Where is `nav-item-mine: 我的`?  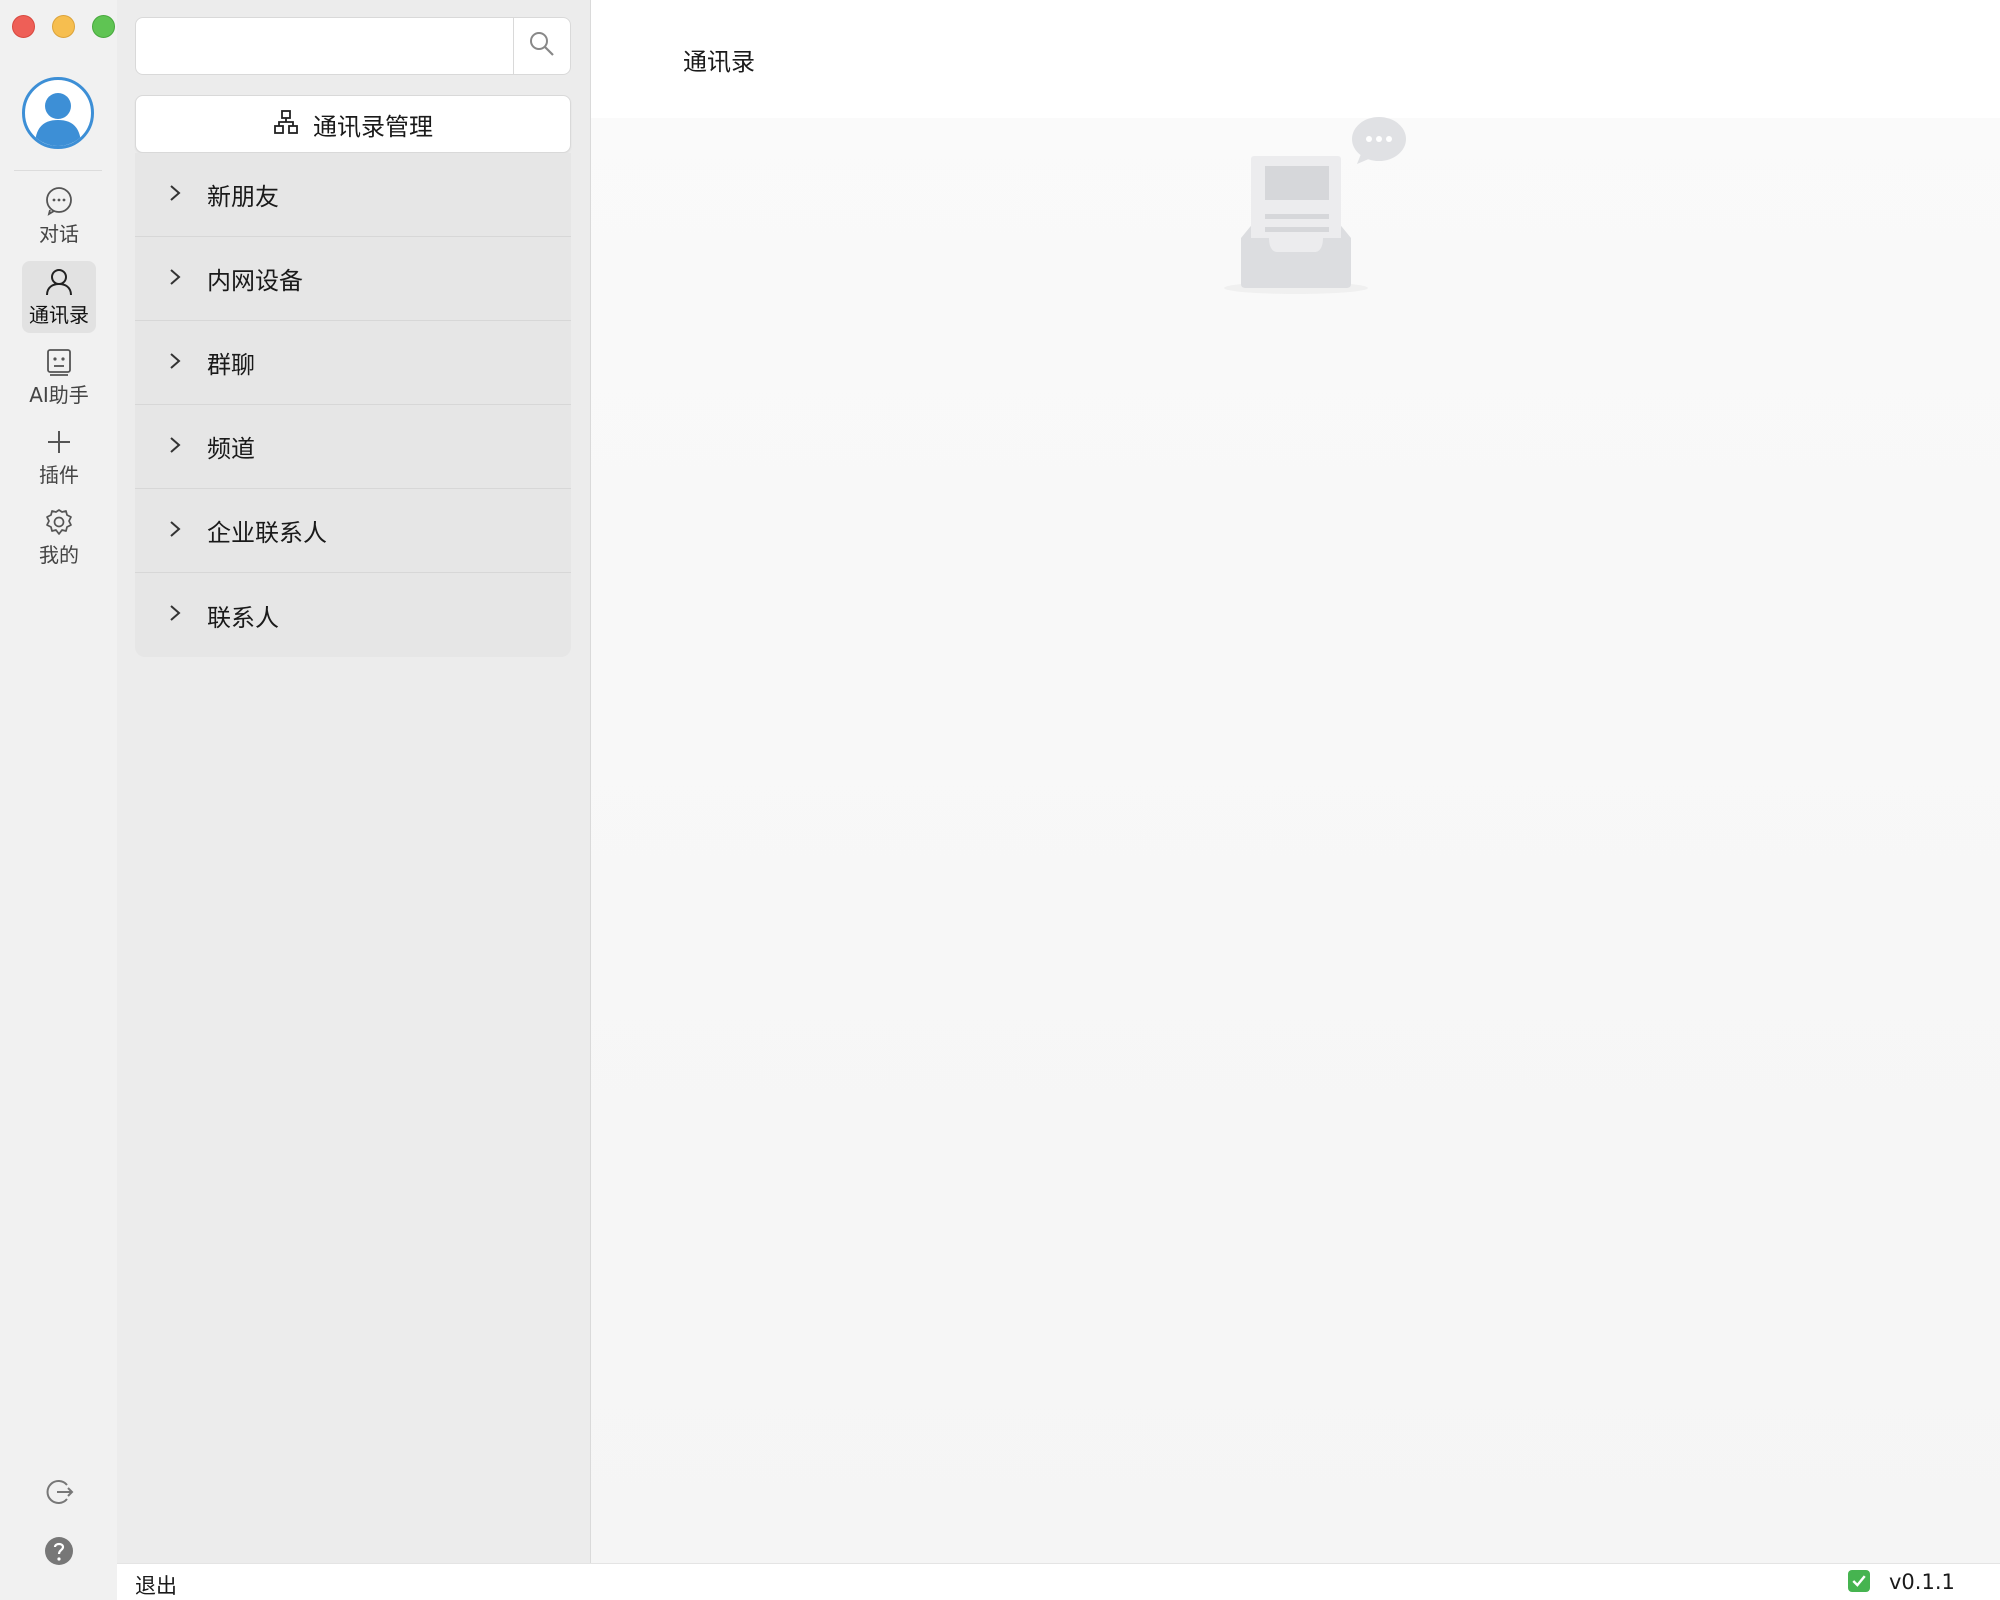 nav-item-mine: 我的 is located at coordinates (59, 537).